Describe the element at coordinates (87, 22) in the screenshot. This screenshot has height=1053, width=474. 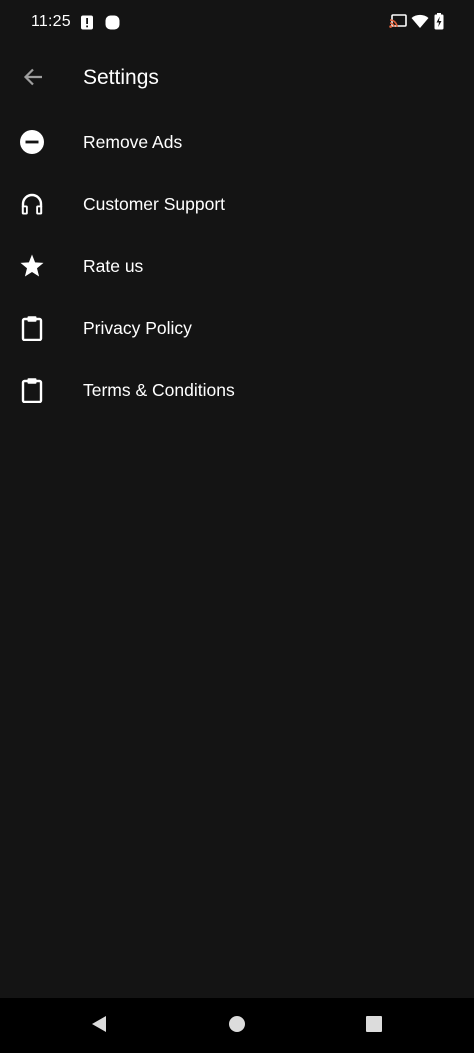
I see `alert-icon` at that location.